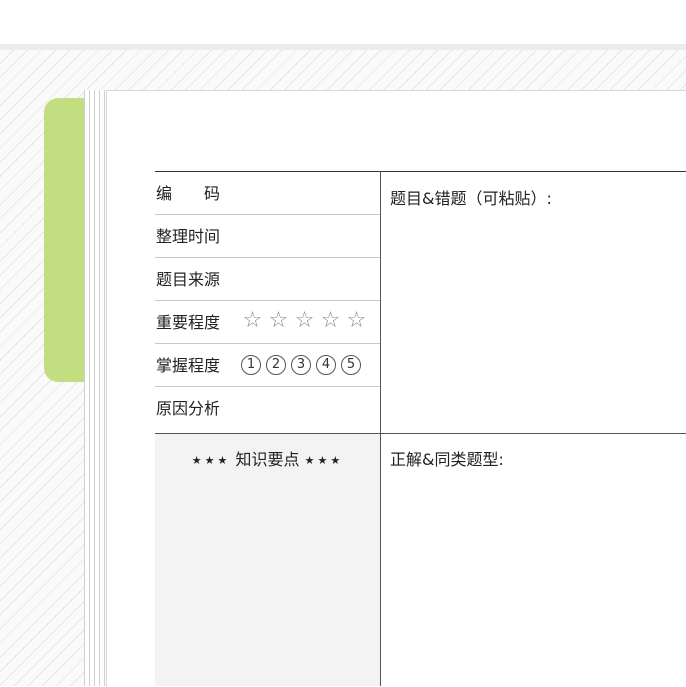  I want to click on row-date: 整理时间, so click(267, 236).